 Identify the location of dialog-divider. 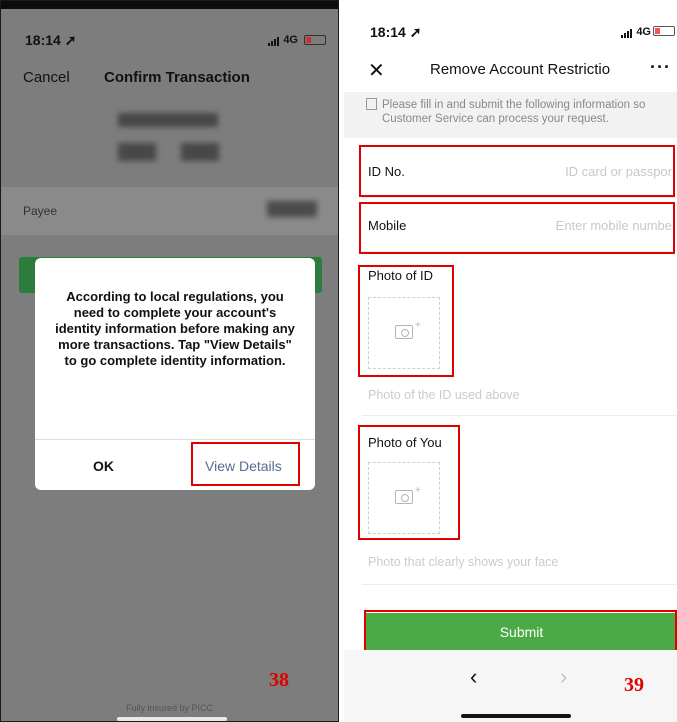
(175, 439).